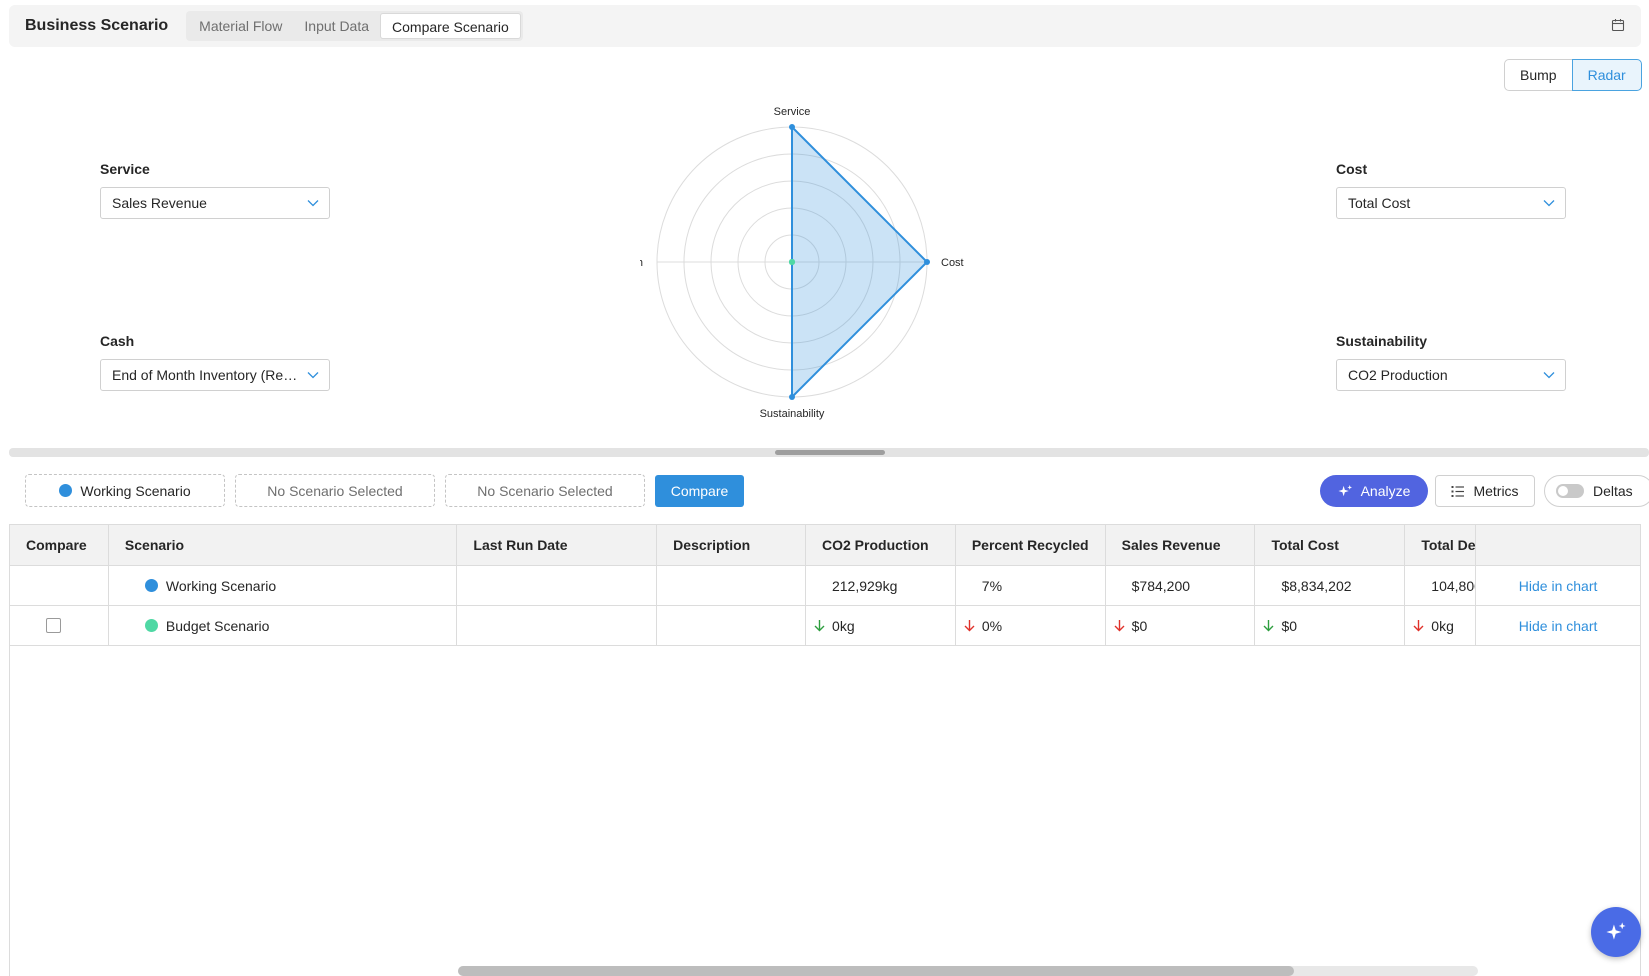 The height and width of the screenshot is (976, 1649). What do you see at coordinates (792, 414) in the screenshot?
I see `radar-axis-label: Sustainability` at bounding box center [792, 414].